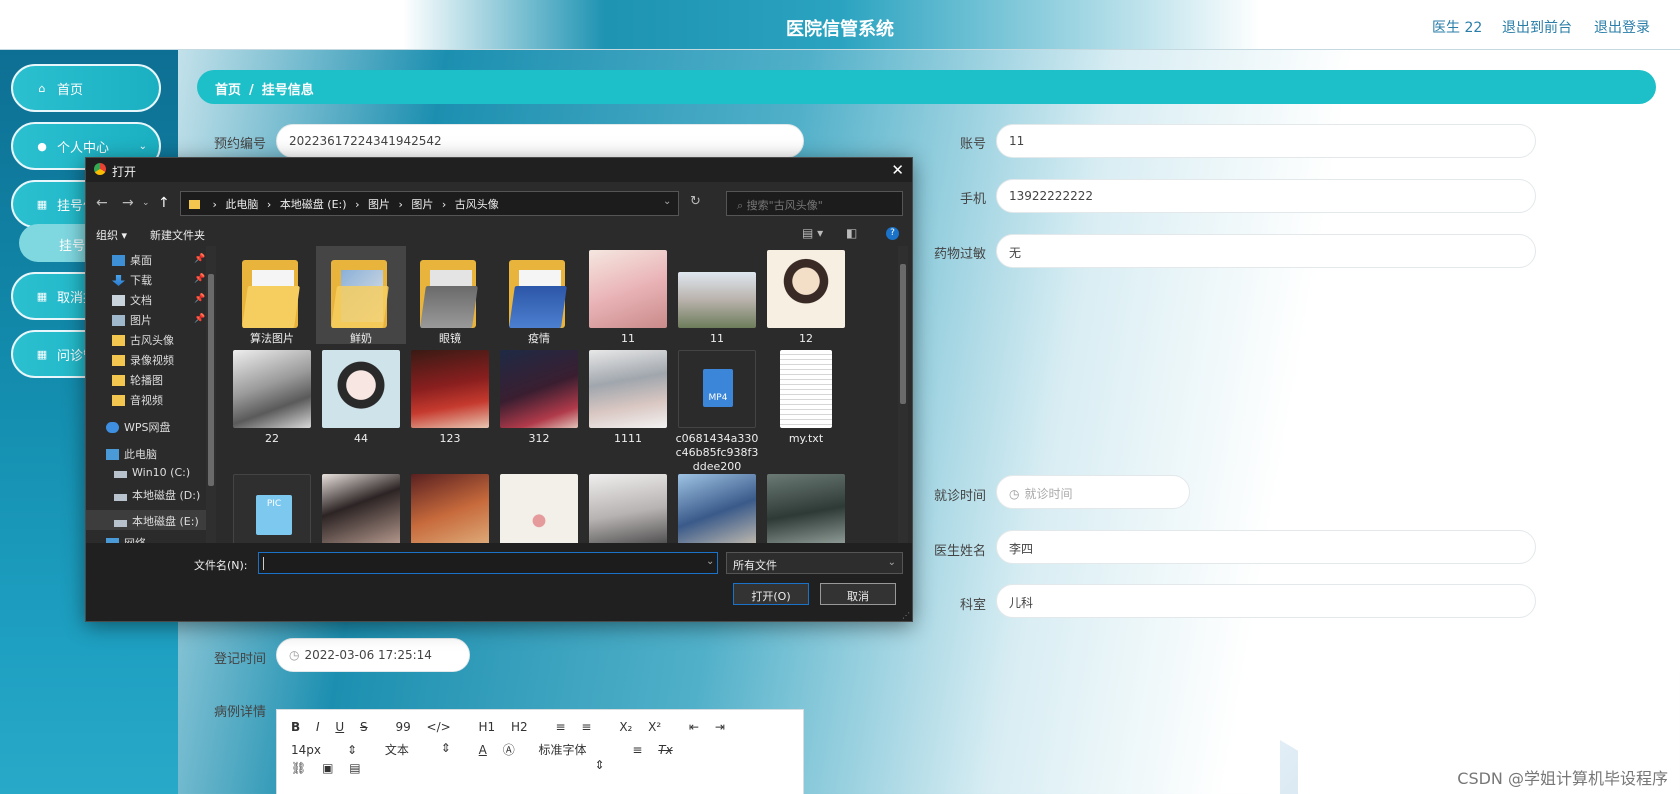 This screenshot has width=1680, height=794. I want to click on visit-time-picker: ◷ 就诊时间, so click(1093, 492).